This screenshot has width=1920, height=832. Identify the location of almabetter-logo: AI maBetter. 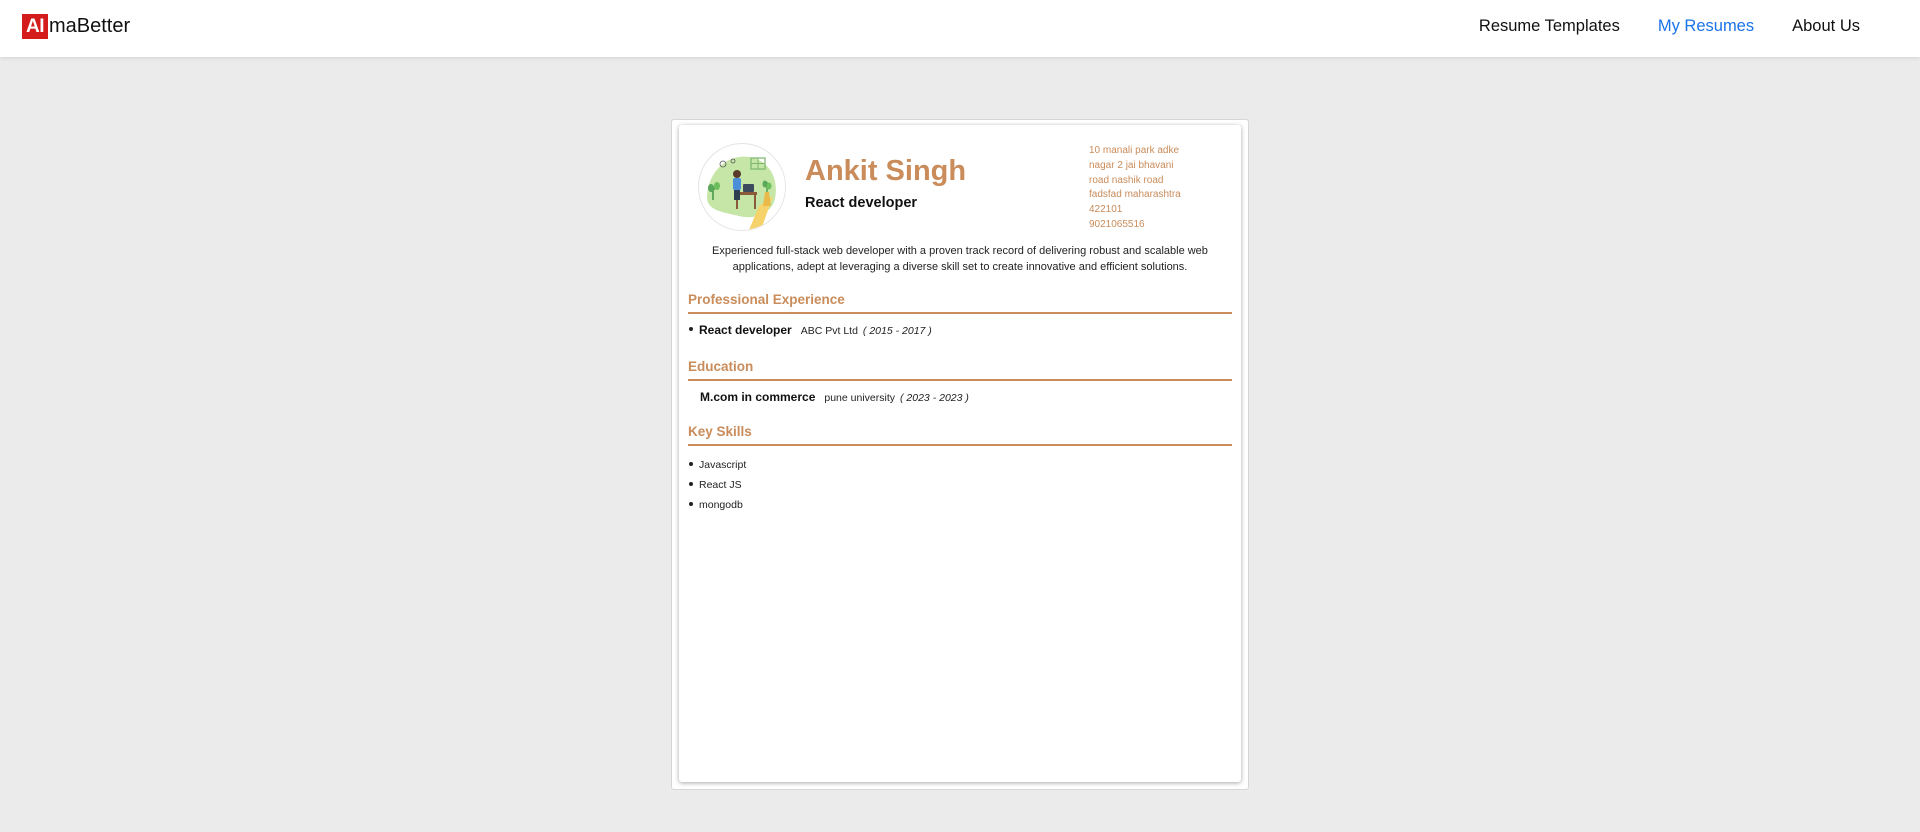
(76, 26).